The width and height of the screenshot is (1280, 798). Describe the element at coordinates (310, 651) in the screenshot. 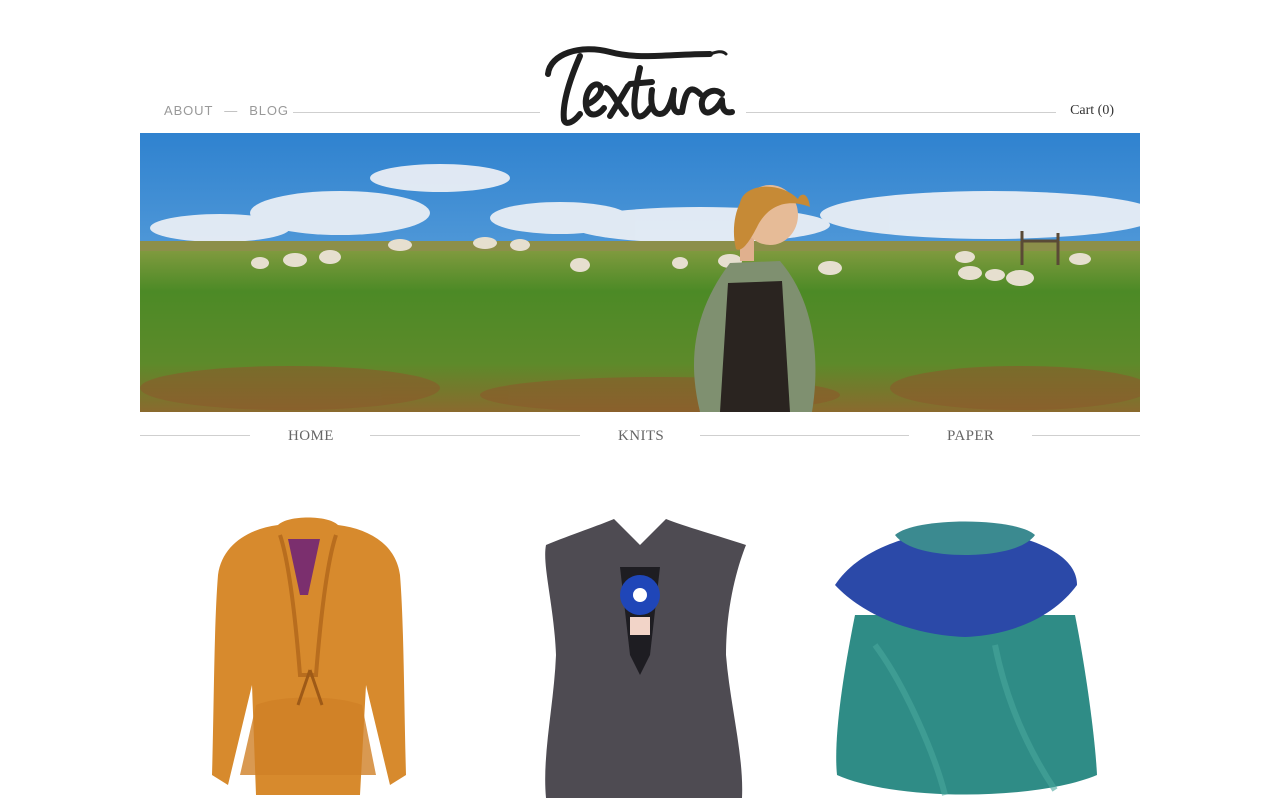

I see `product-mustard-cardigan` at that location.